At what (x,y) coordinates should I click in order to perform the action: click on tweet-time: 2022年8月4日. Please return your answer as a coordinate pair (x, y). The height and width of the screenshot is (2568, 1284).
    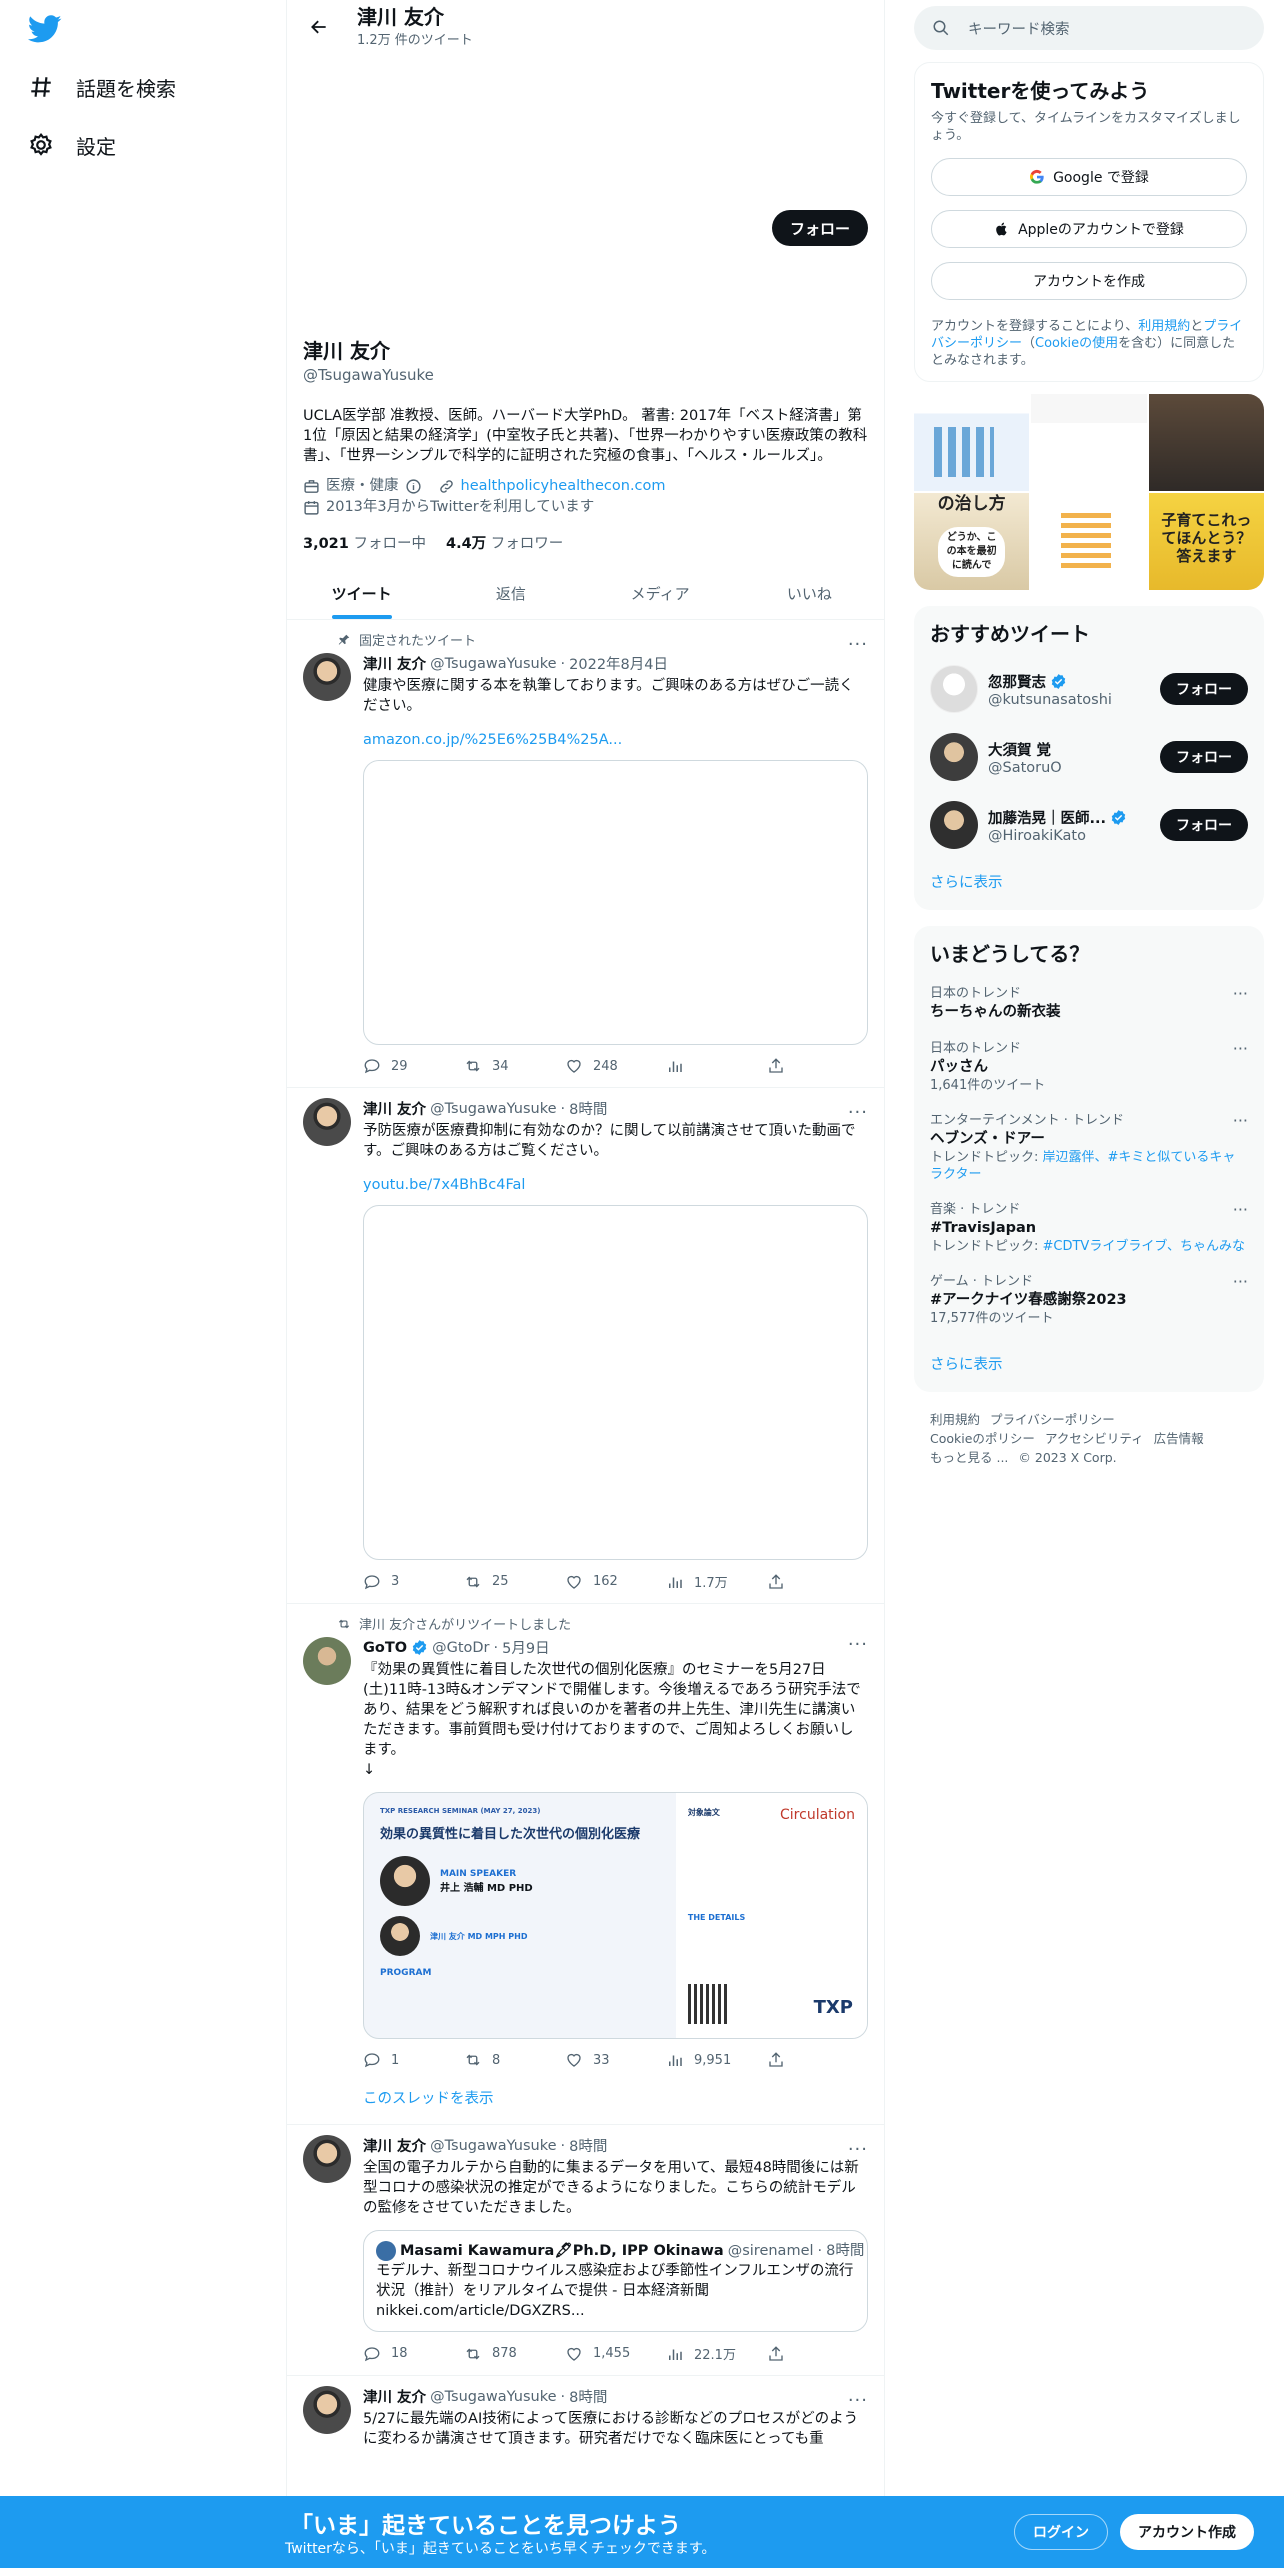
    Looking at the image, I should click on (618, 663).